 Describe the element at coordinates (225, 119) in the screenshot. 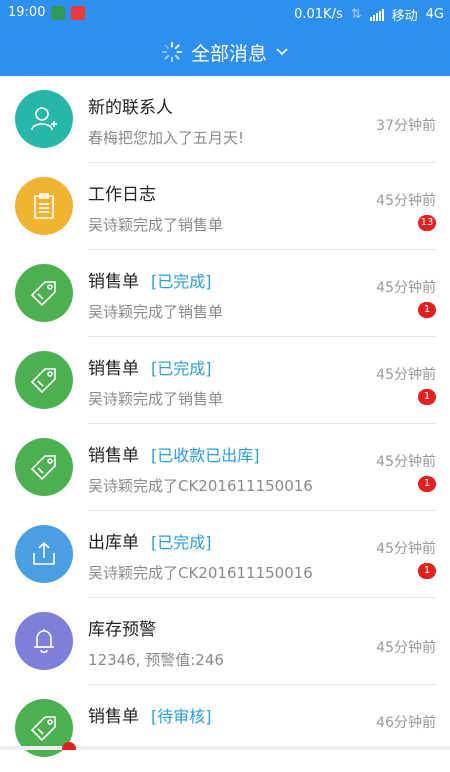

I see `message-item-new-contact: 新的联系人 春梅把您加入了五月天! 37分钟前` at that location.